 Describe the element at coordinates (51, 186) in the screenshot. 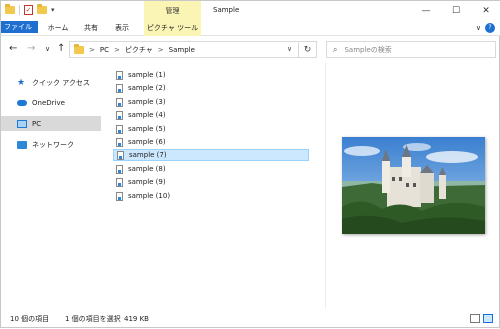

I see `navigation-pane: ★ クイック アクセス OneDrive PC ネットワーク` at that location.